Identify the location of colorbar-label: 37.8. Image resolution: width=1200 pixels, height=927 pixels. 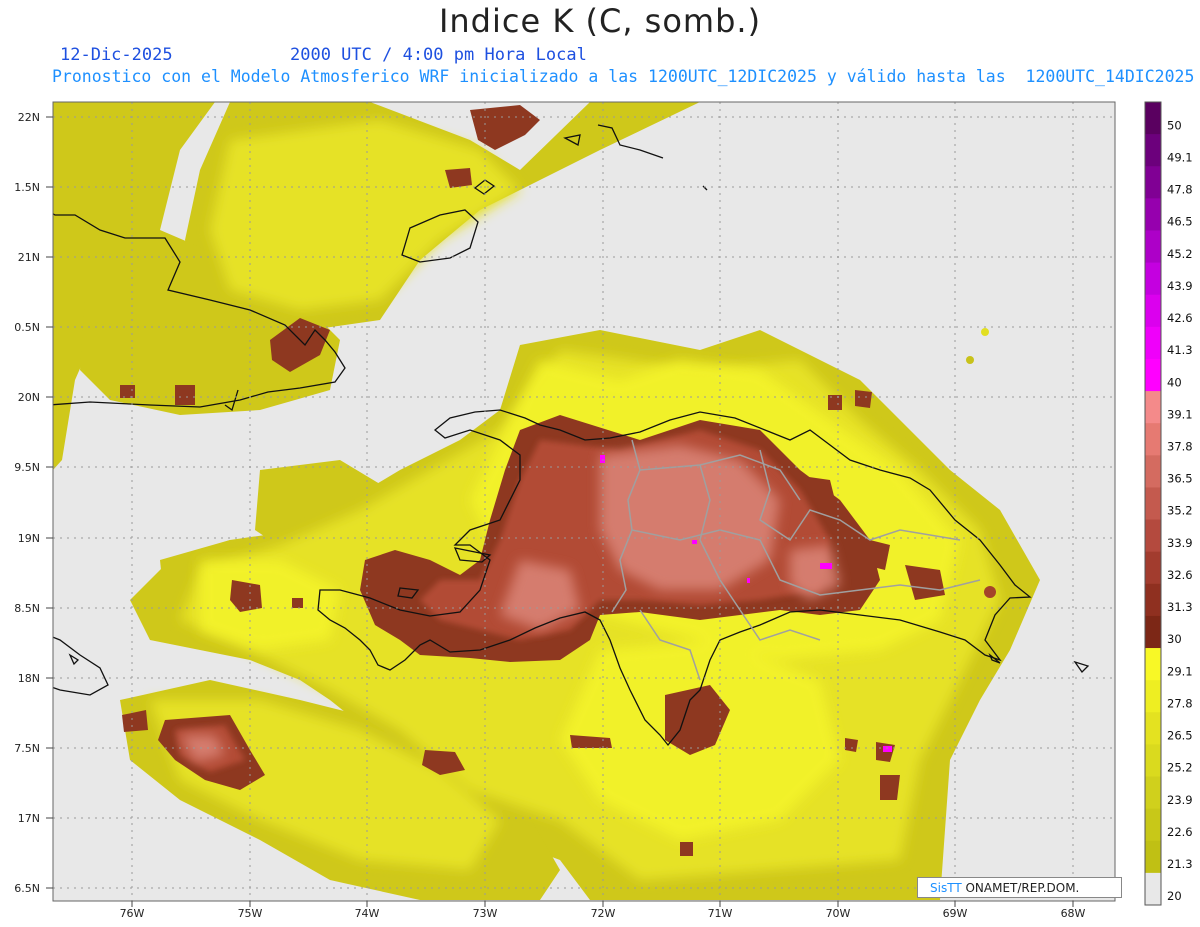
(1180, 447).